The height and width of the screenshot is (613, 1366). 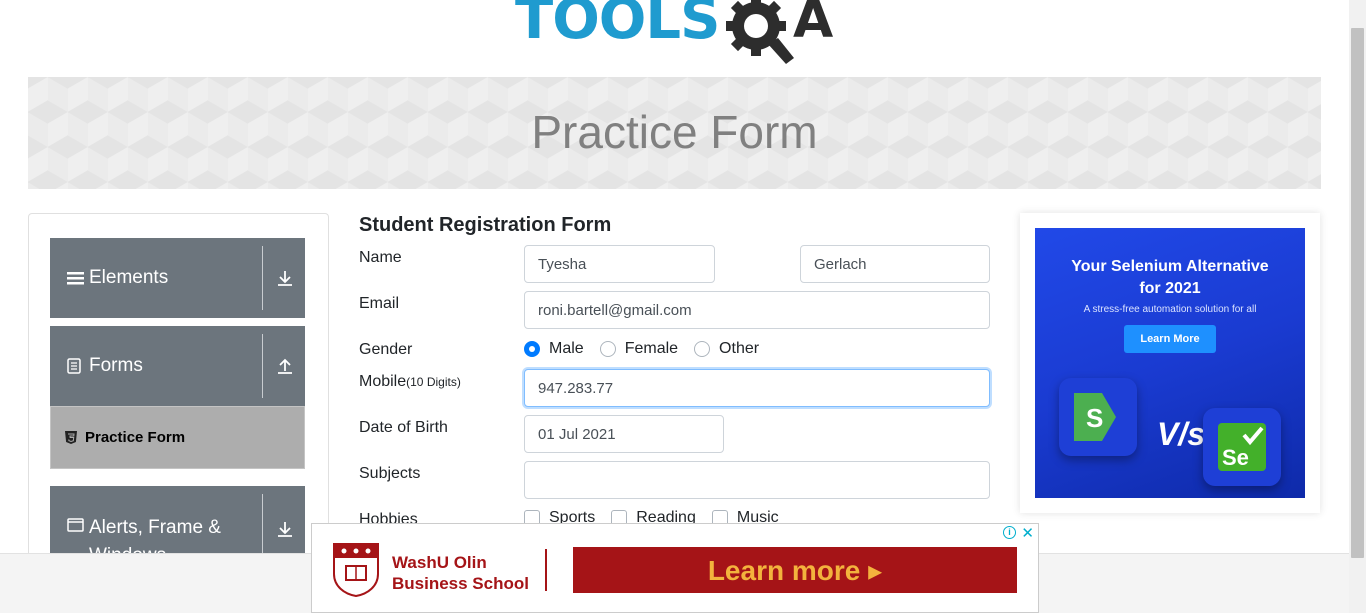 I want to click on gear-magnifier-icon, so click(x=760, y=32).